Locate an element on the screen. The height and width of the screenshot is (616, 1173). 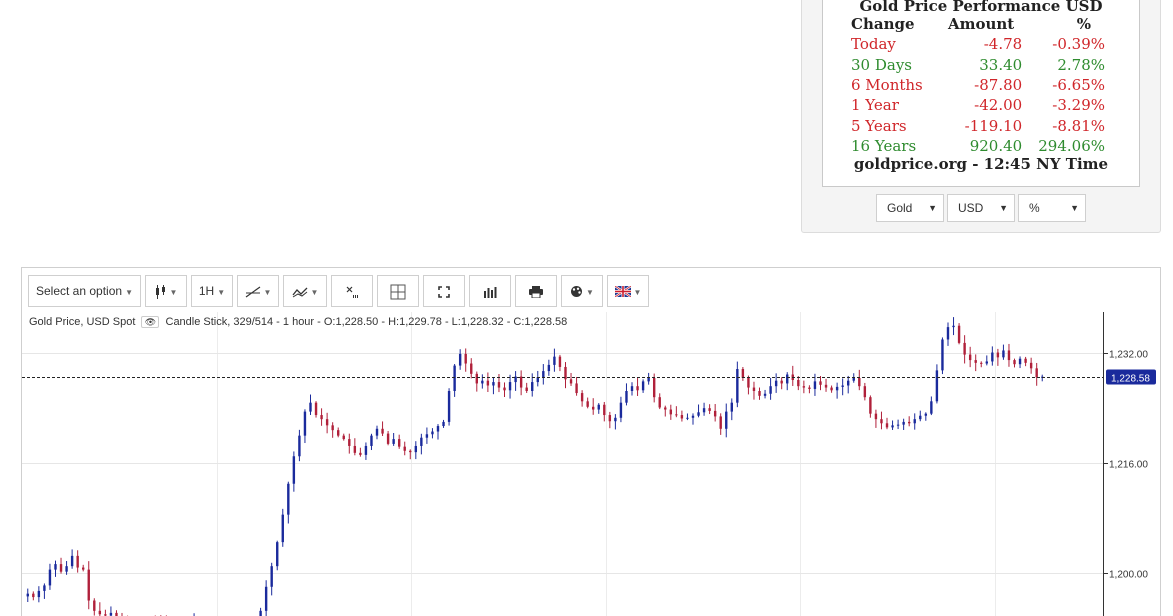
fullscreen-button is located at coordinates (444, 291).